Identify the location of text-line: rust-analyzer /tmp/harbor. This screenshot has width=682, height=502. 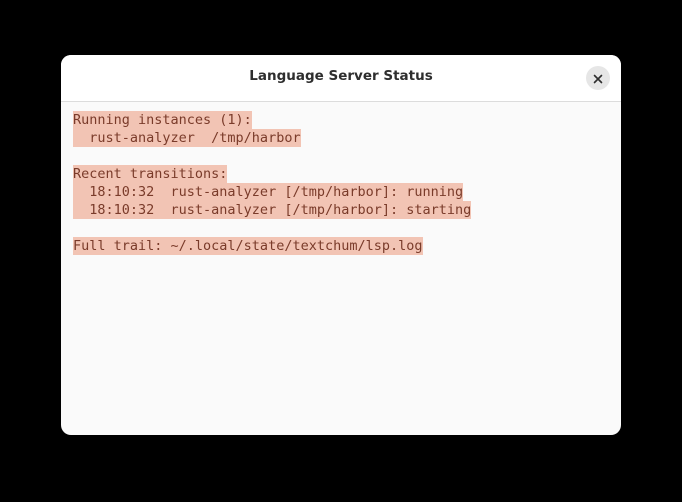
(341, 138).